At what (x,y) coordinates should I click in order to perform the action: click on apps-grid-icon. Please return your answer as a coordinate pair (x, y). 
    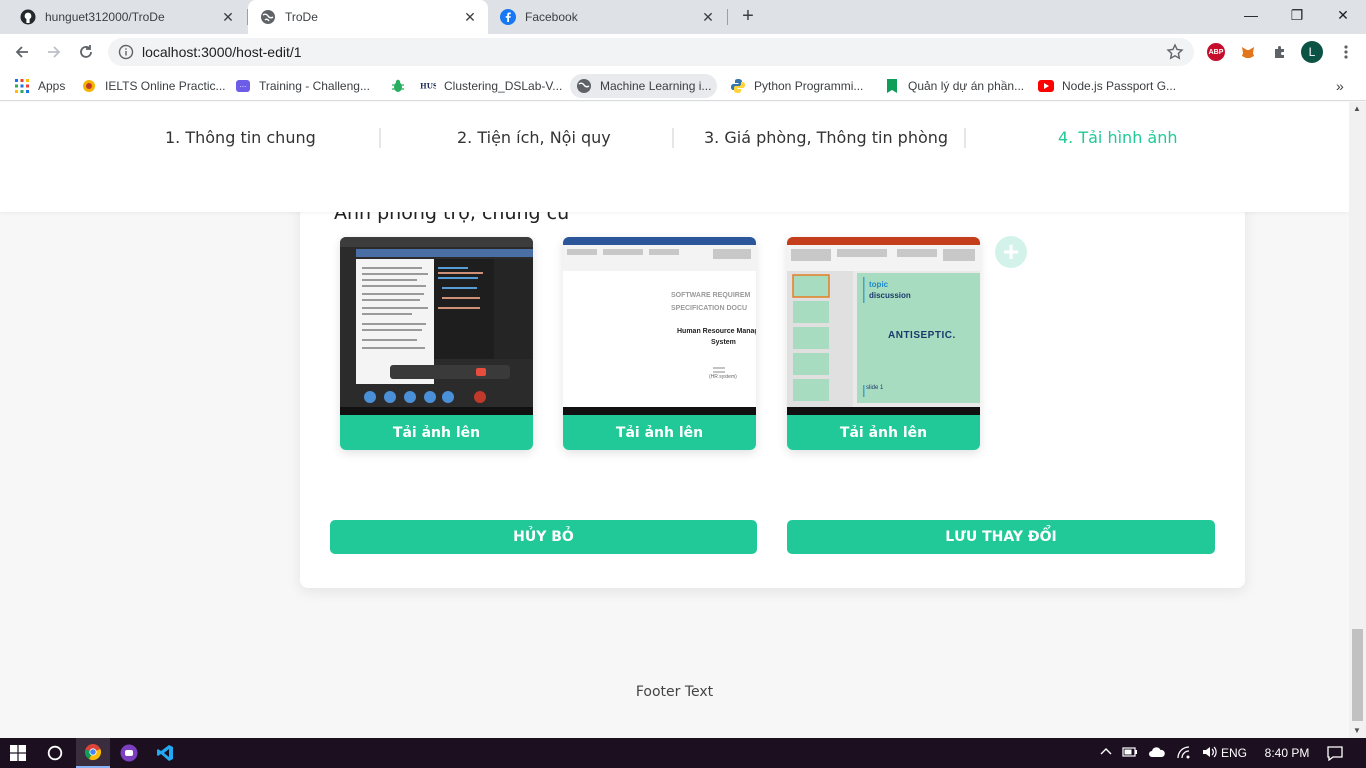
    Looking at the image, I should click on (22, 86).